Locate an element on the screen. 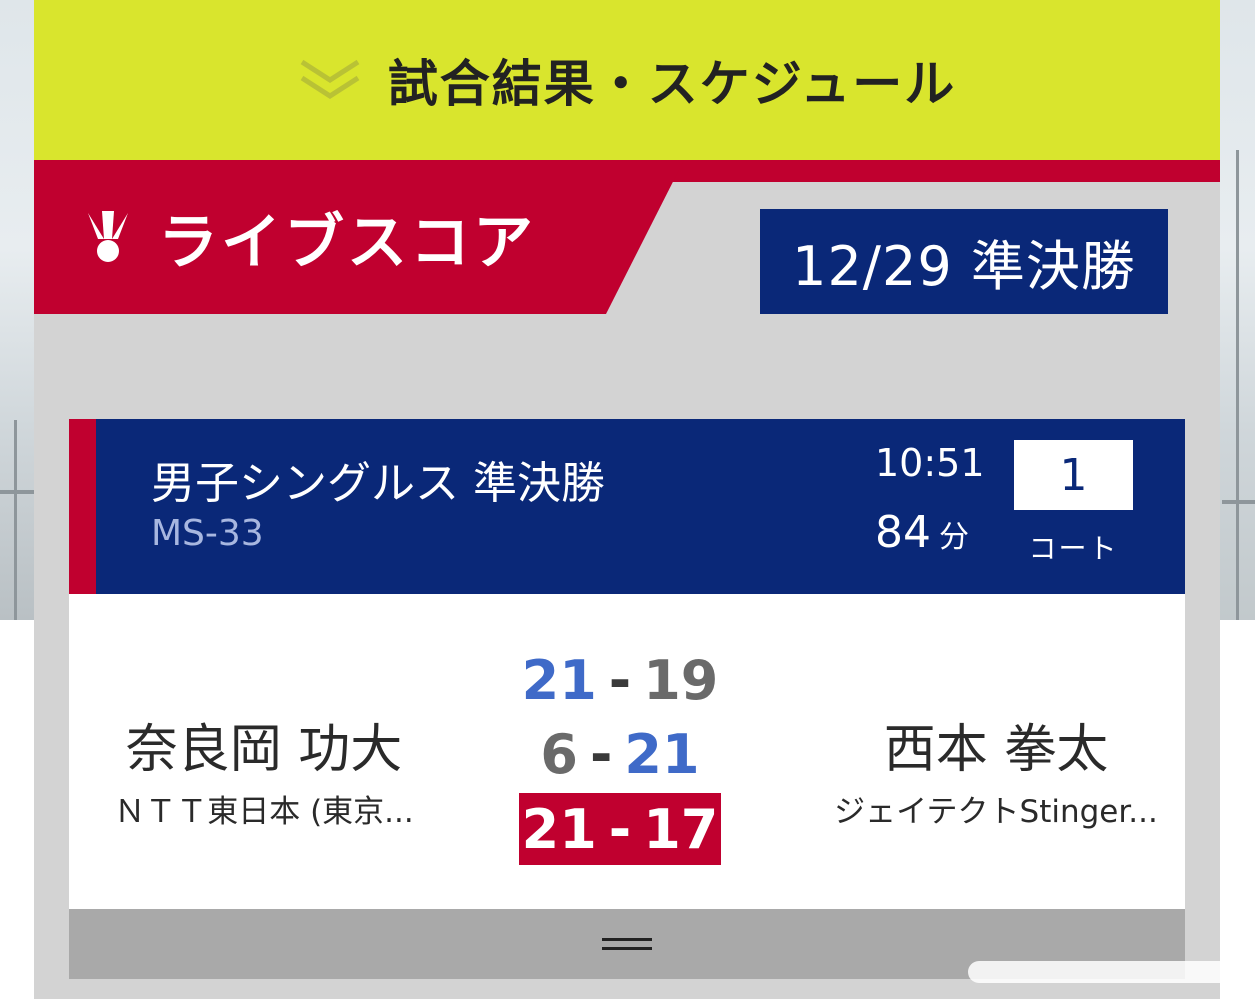 The width and height of the screenshot is (1255, 999). game-1-score: 21 - 19 is located at coordinates (620, 680).